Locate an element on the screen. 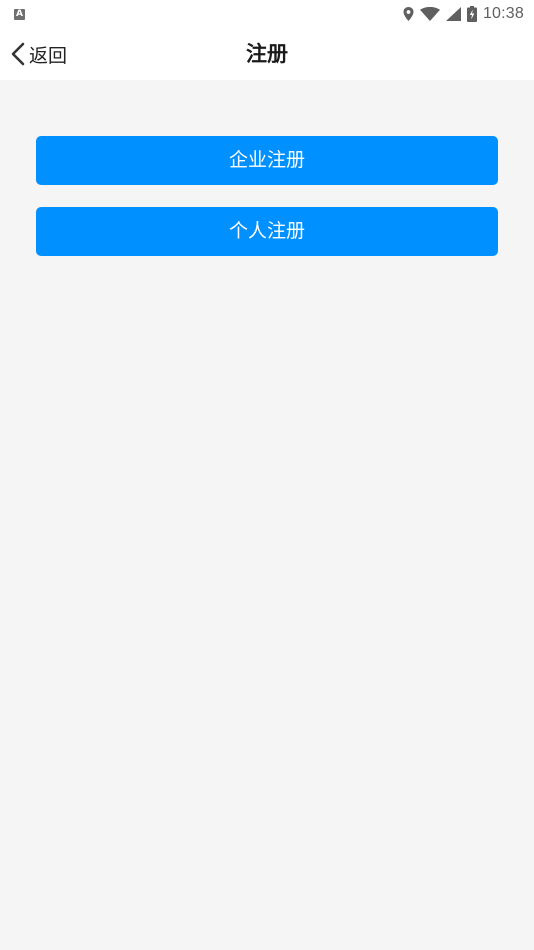 The width and height of the screenshot is (534, 950). signal-icon is located at coordinates (453, 14).